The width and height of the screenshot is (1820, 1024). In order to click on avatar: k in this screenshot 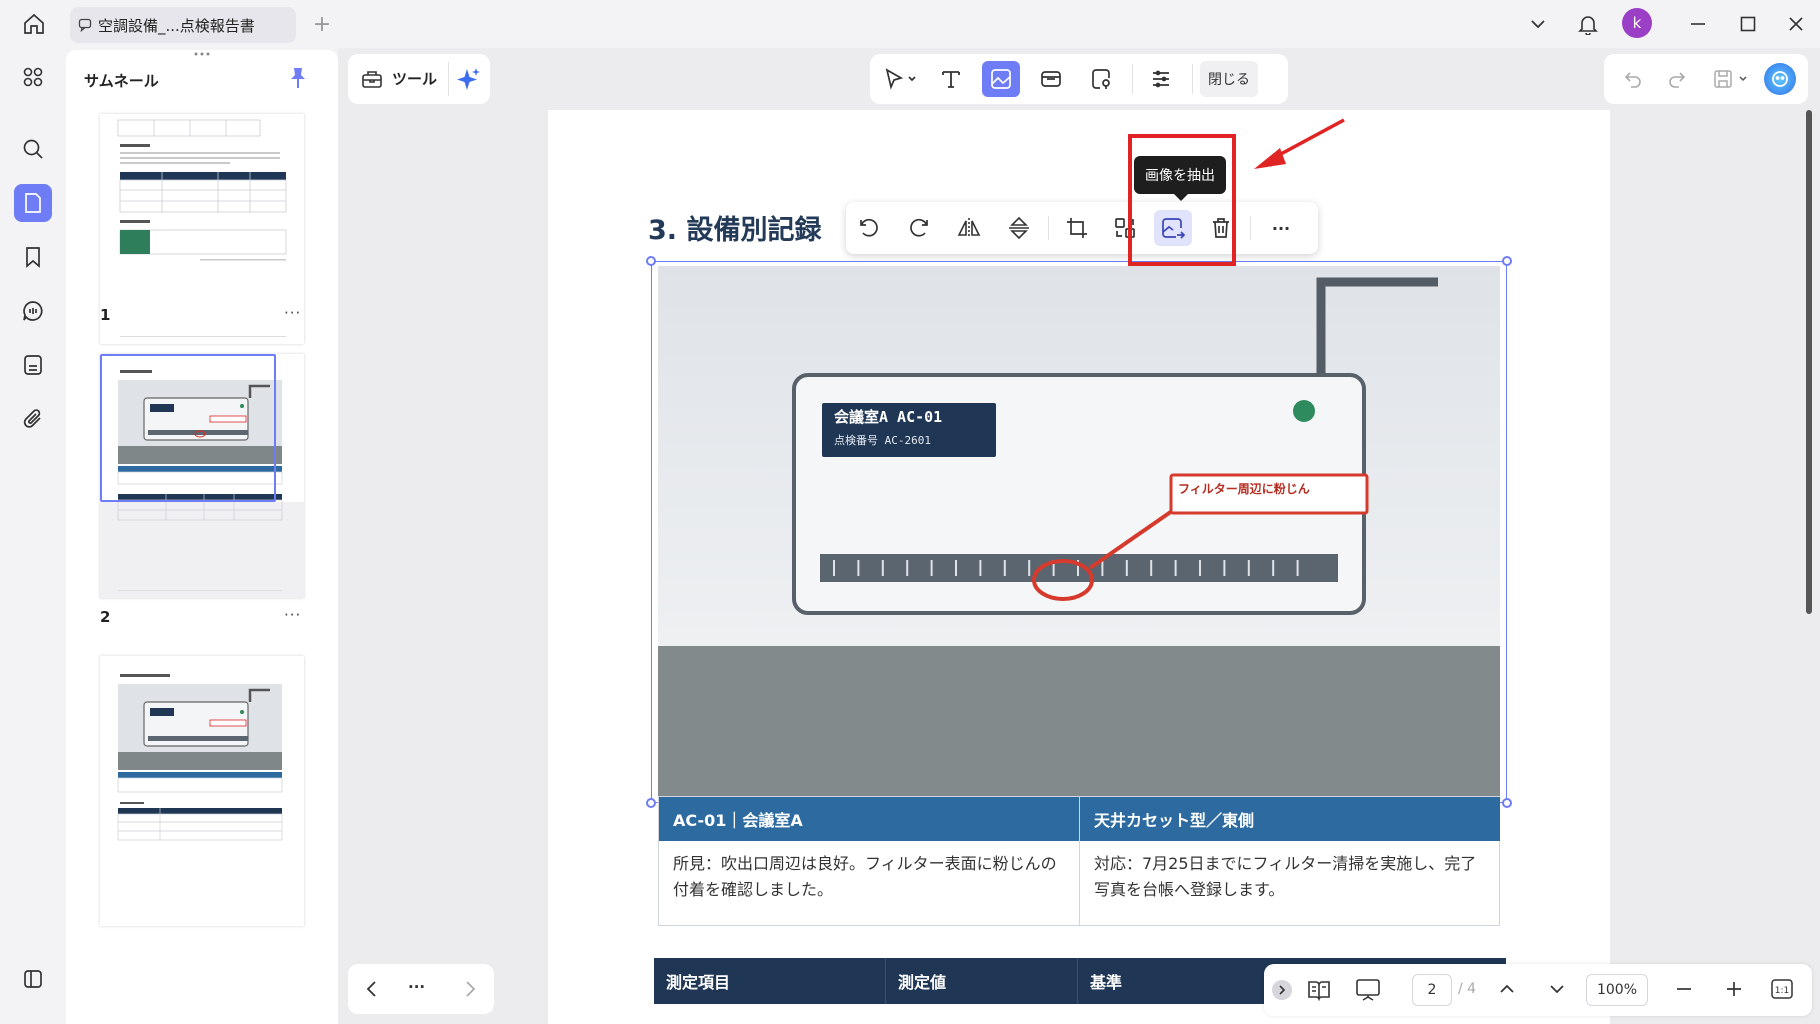, I will do `click(1637, 23)`.